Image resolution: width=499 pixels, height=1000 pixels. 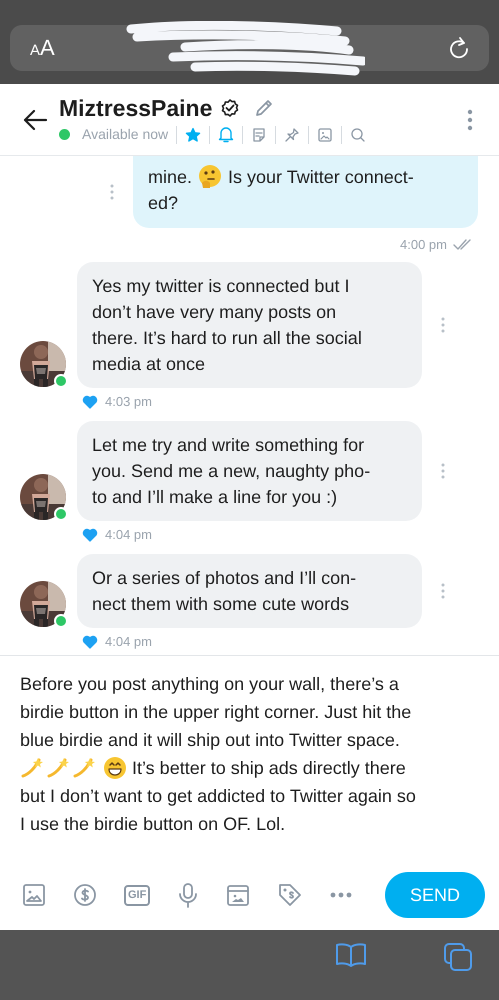 I want to click on vault-icon, so click(x=238, y=895).